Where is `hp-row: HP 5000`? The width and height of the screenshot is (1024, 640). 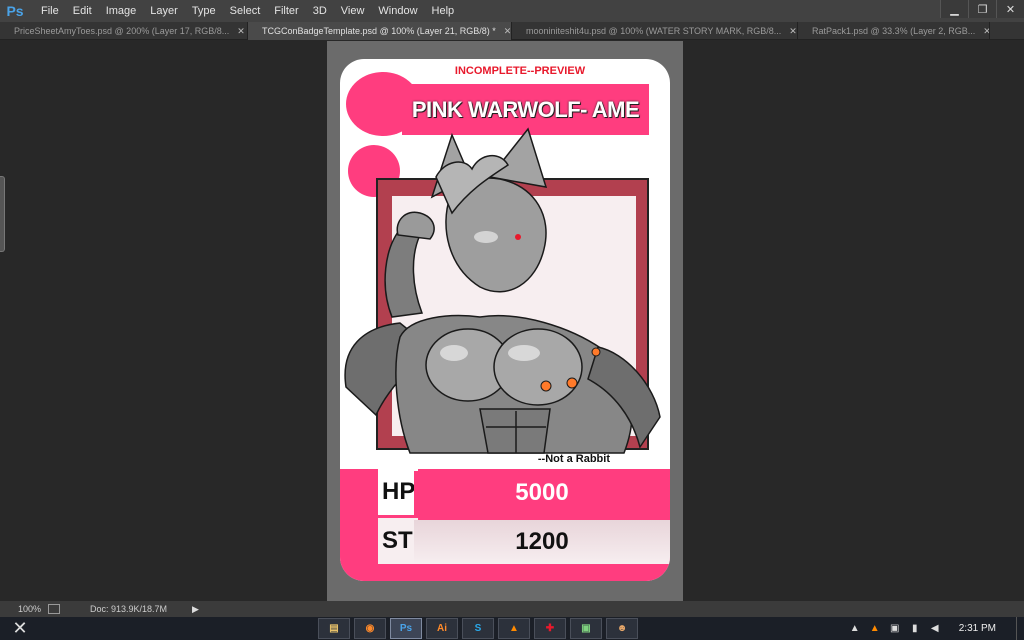 hp-row: HP 5000 is located at coordinates (524, 492).